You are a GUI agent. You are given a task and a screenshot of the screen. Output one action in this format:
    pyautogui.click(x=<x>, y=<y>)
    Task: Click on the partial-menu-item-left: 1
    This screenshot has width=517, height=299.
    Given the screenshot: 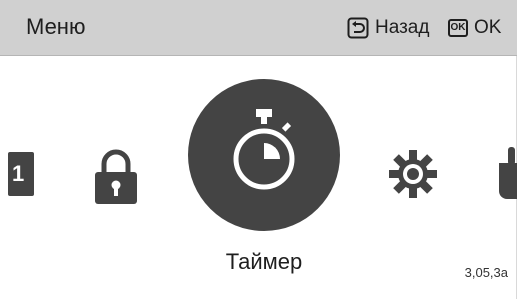 What is the action you would take?
    pyautogui.click(x=21, y=174)
    